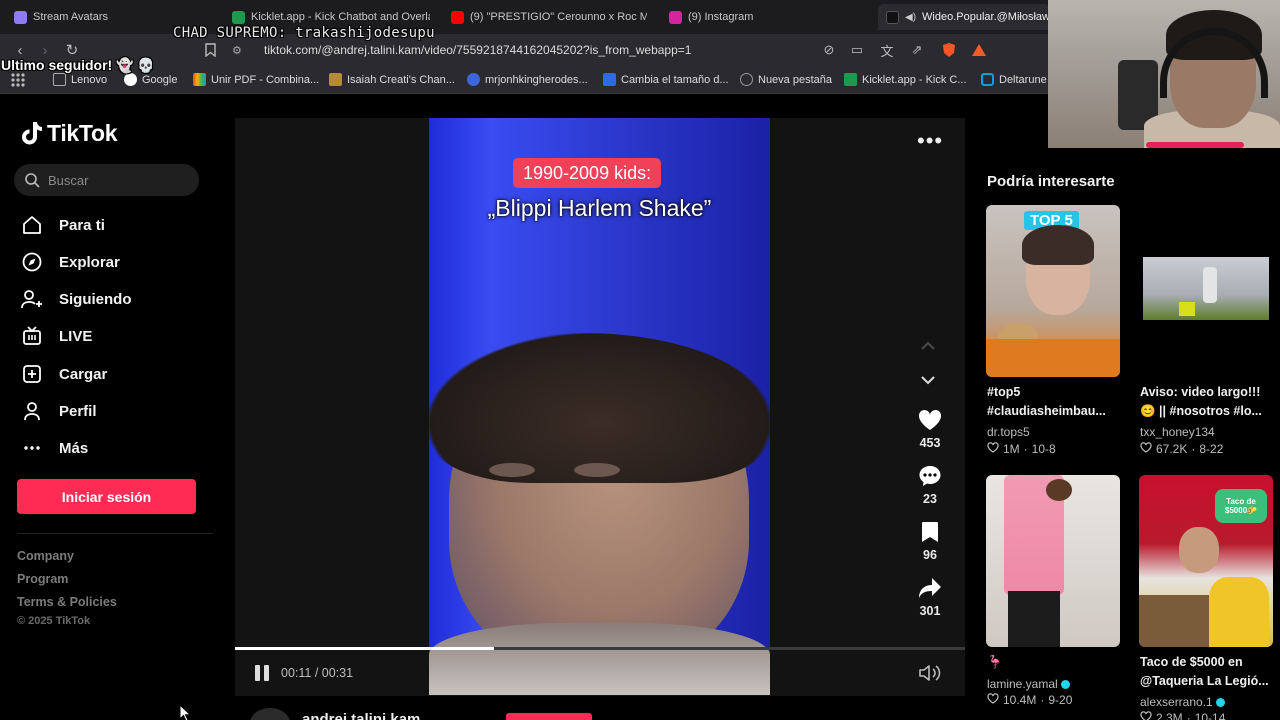  Describe the element at coordinates (746, 79) in the screenshot. I see `globe-icon` at that location.